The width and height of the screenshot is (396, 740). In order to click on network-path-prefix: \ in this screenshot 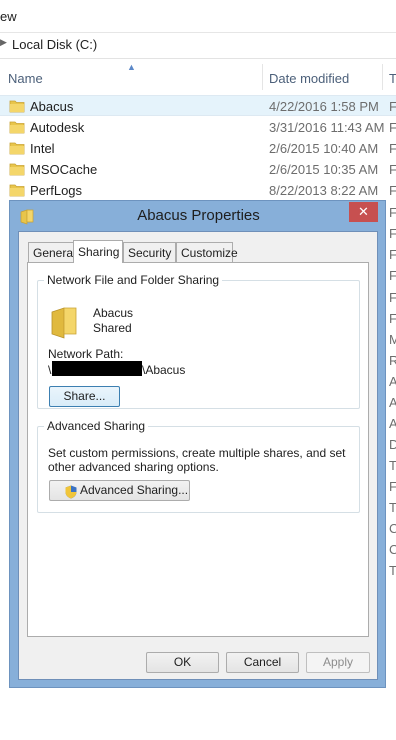, I will do `click(50, 370)`.